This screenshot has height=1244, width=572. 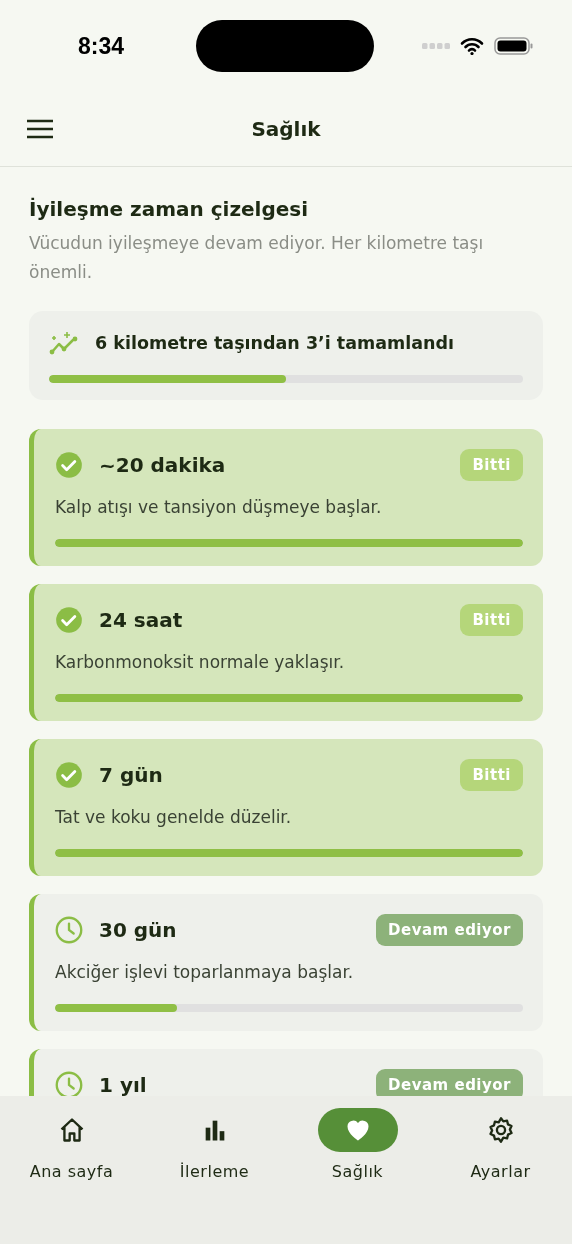 I want to click on section-subtitle: Vücudun iyileşmeye devam ediyor. Her kilometre taşı önemli., so click(x=257, y=258).